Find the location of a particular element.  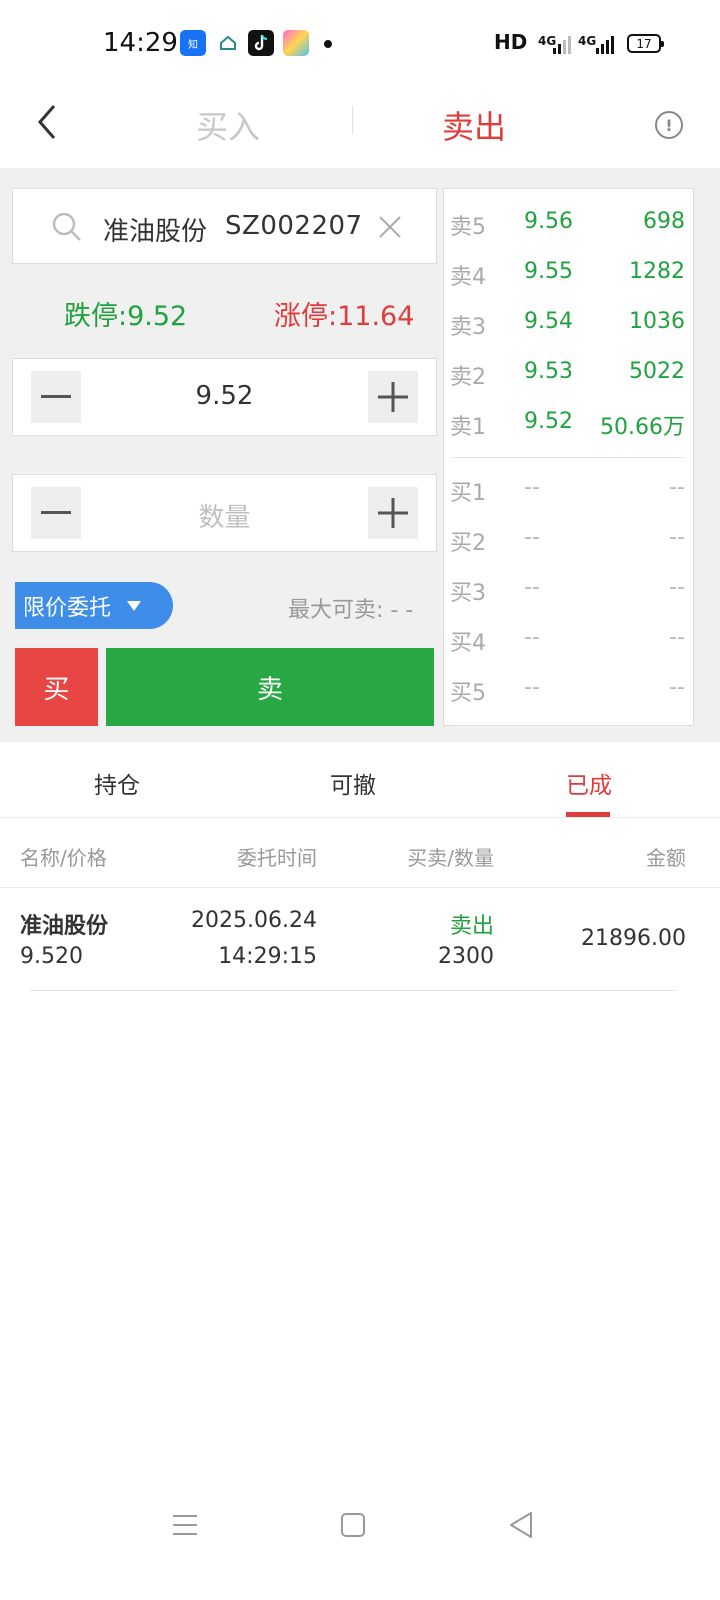

ask-price: 9.52 is located at coordinates (548, 421).